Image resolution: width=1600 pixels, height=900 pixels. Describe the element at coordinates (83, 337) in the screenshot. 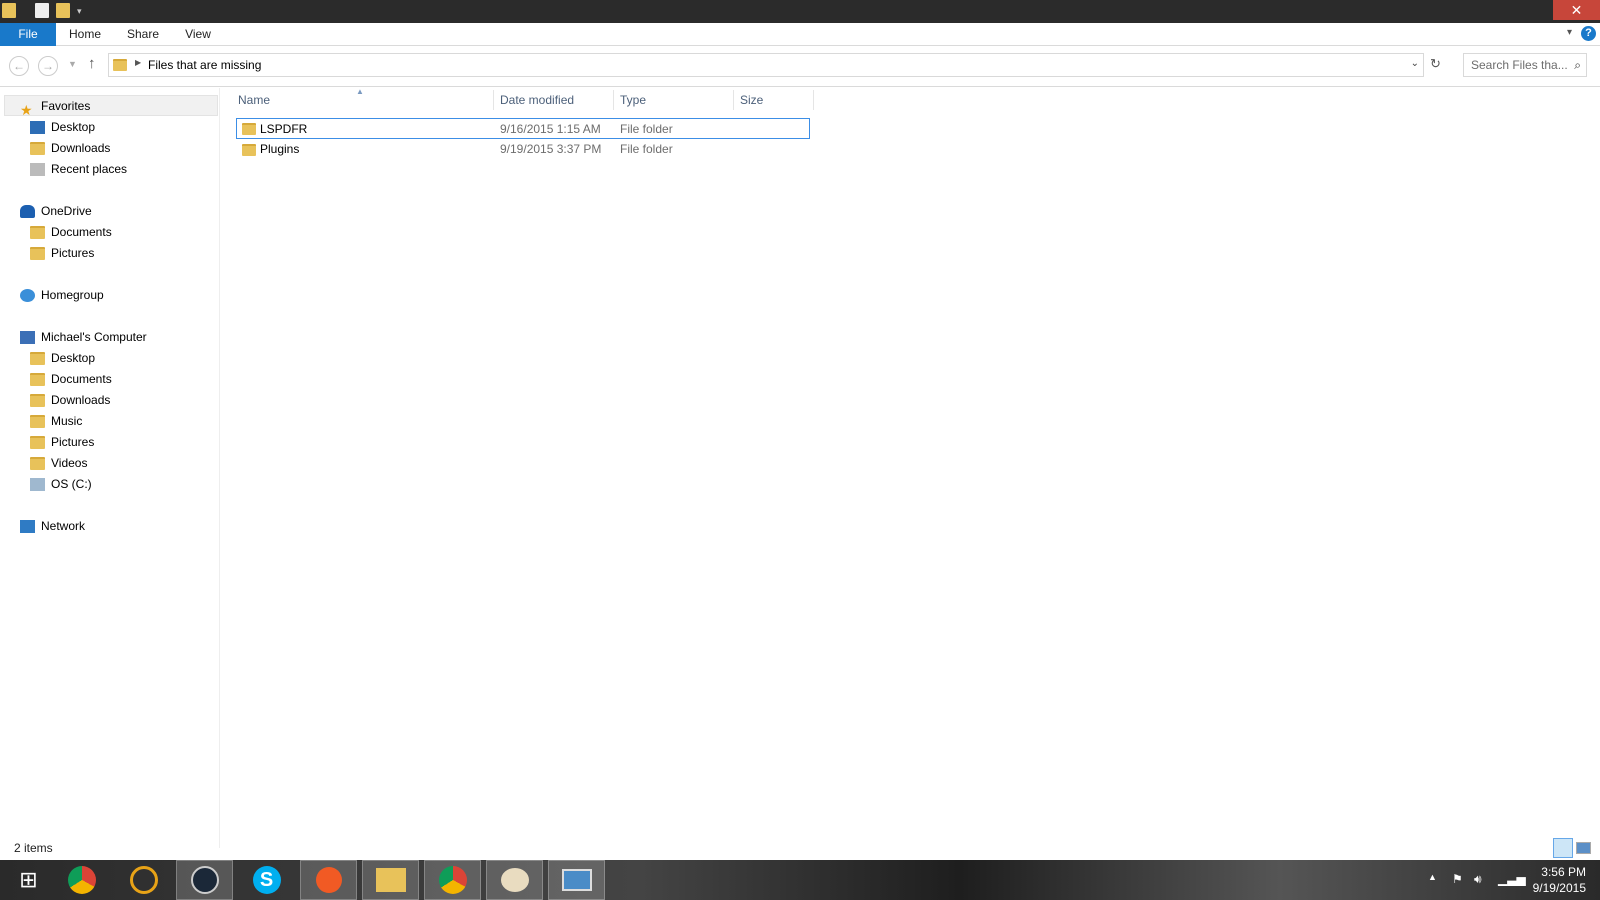

I see `nav-computer: Michael's Computer` at that location.